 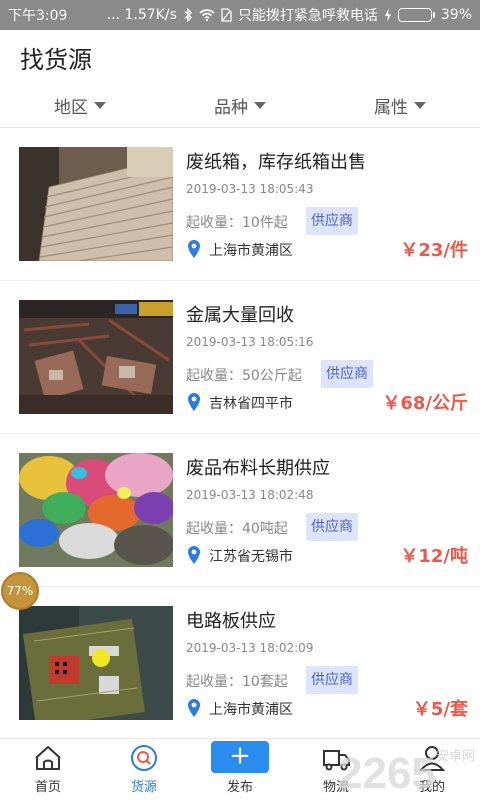 I want to click on filter-attribute: 属性, so click(x=400, y=105).